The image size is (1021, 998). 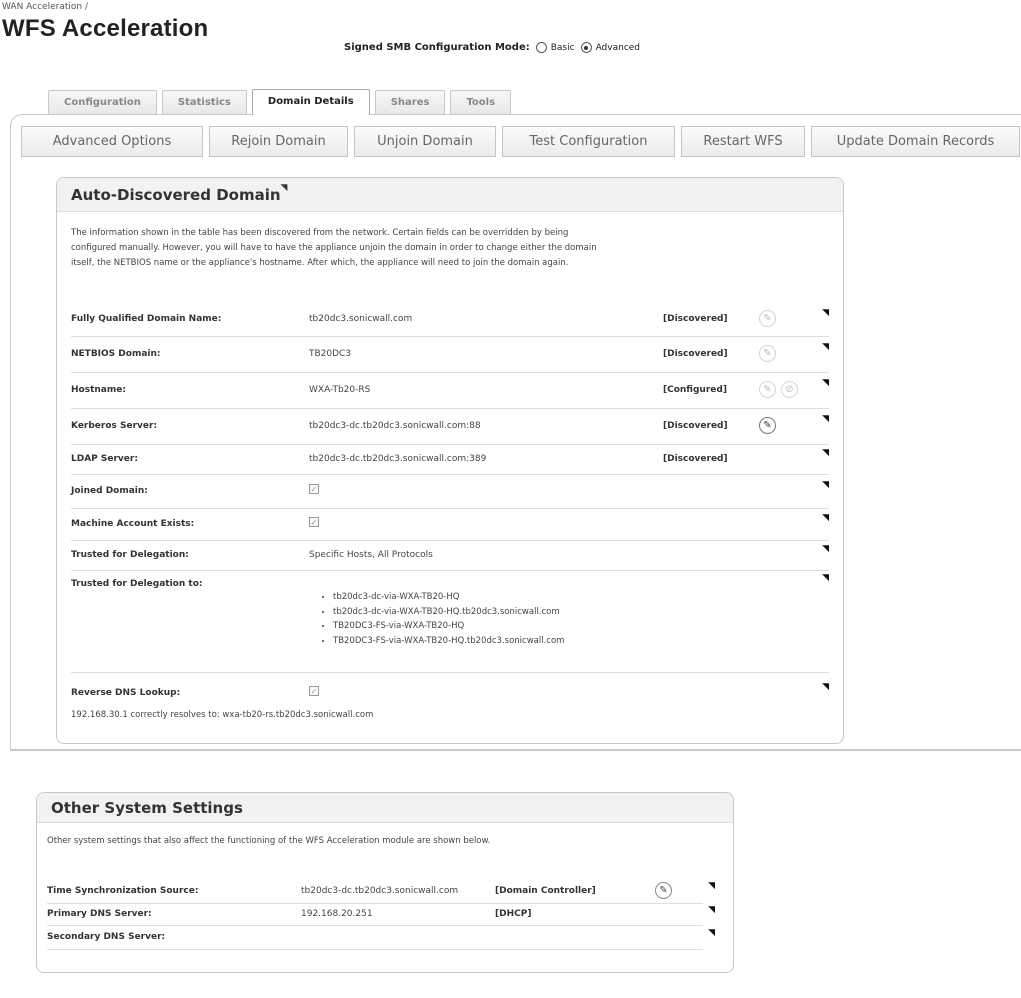 I want to click on row-label: Machine Account Exists:, so click(x=133, y=524).